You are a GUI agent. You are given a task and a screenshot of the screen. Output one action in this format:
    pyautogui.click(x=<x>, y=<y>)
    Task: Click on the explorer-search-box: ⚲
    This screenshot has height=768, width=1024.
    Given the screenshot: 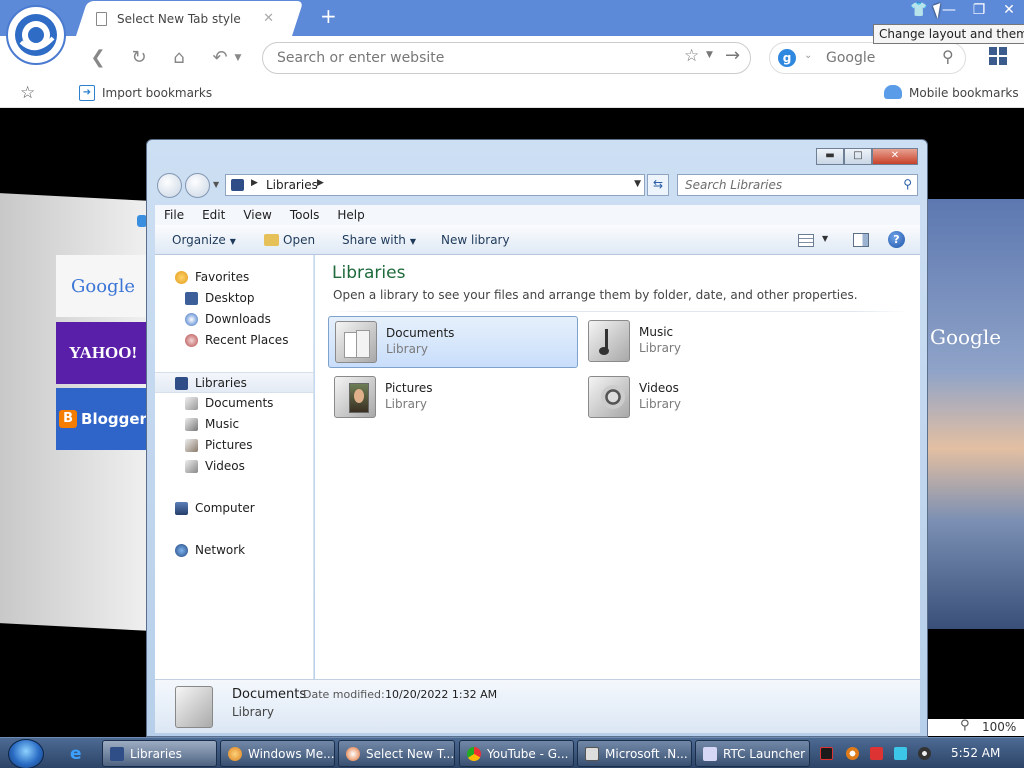 What is the action you would take?
    pyautogui.click(x=797, y=185)
    